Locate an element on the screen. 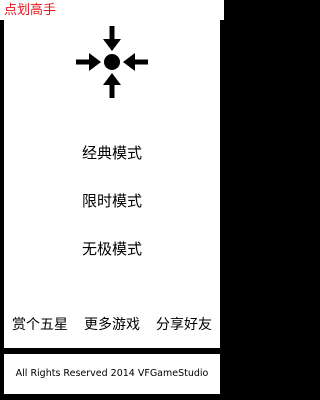 The height and width of the screenshot is (400, 320). copyright-footer: All Rights Reserved 2014 VFGameStudio is located at coordinates (112, 374).